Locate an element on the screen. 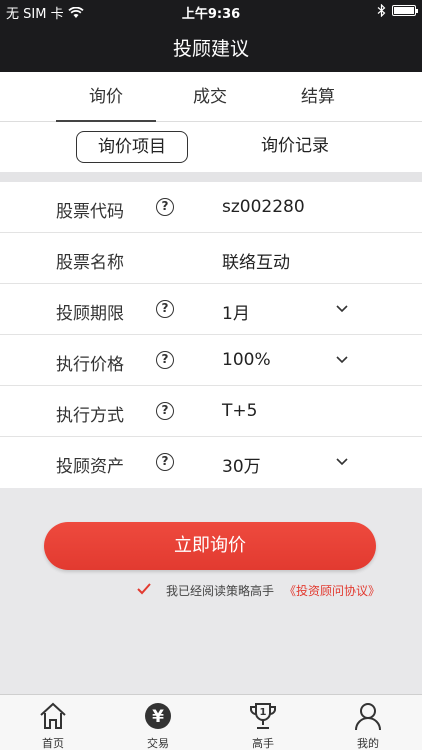  form-row-stock-name: 股票名称 联络互动 is located at coordinates (211, 258).